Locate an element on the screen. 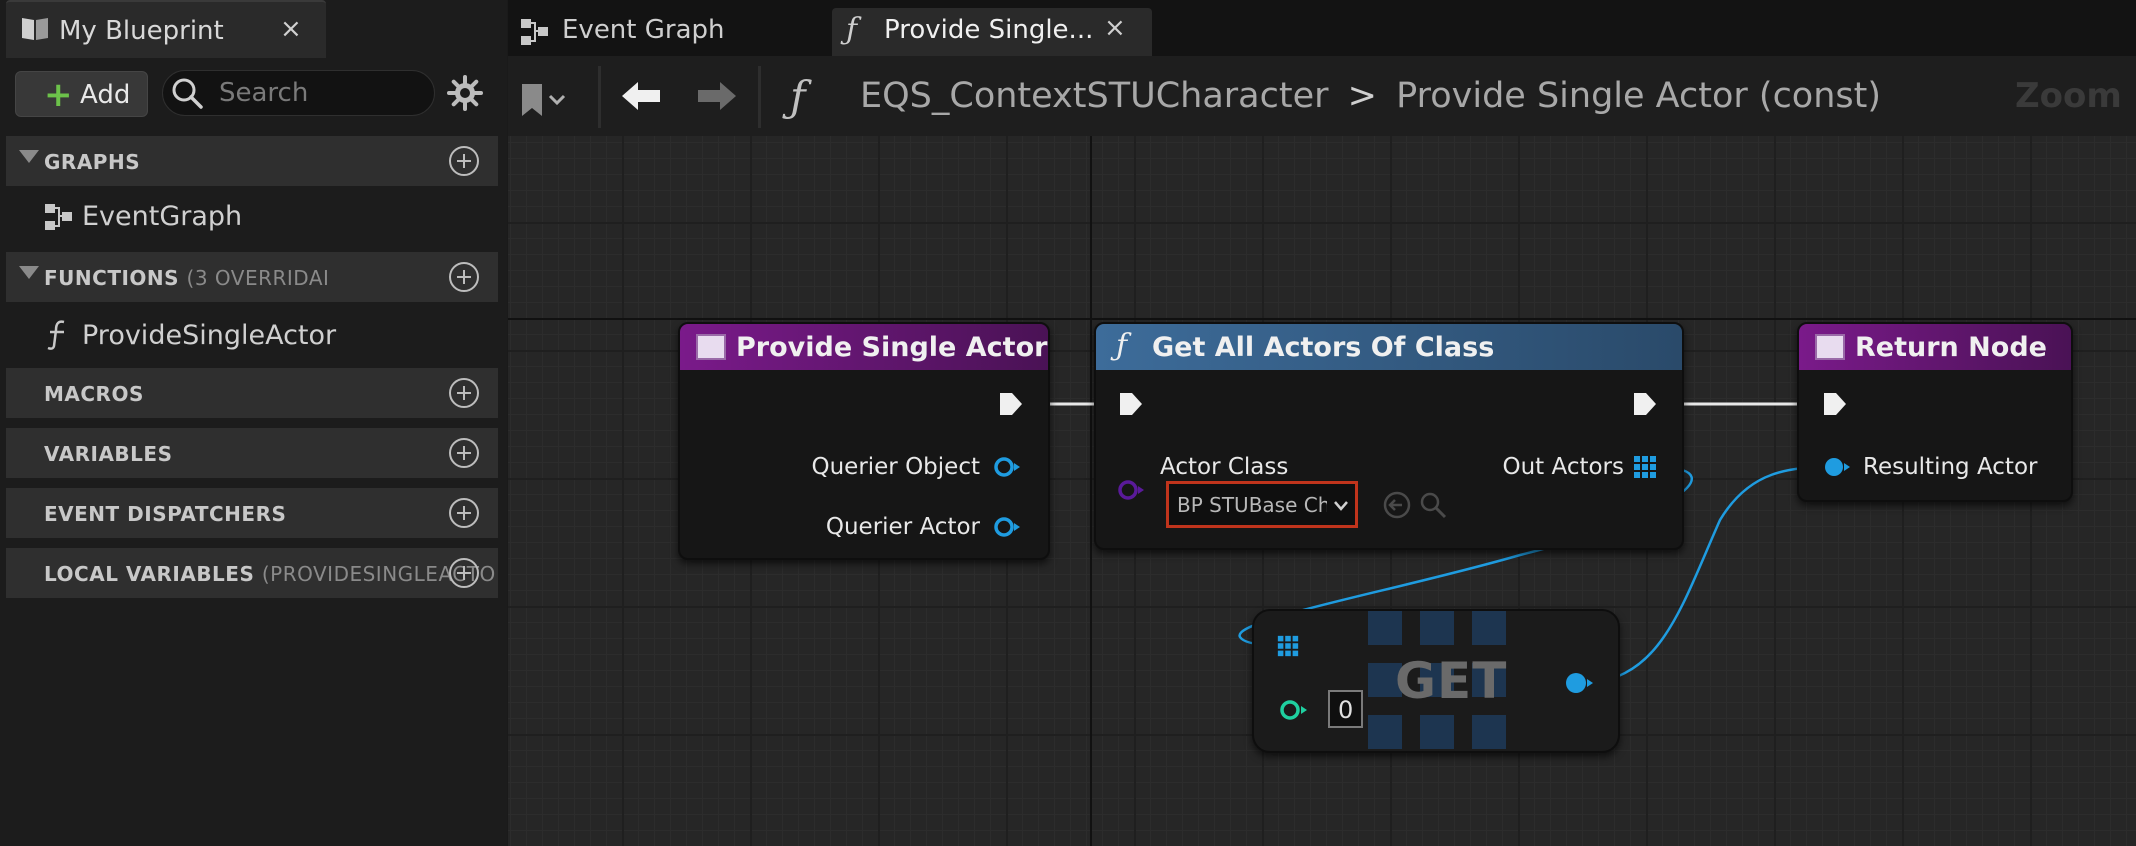 The height and width of the screenshot is (846, 2136). breadcrumb-blueprint: EQS_ContextSTUCharacter is located at coordinates (1094, 96).